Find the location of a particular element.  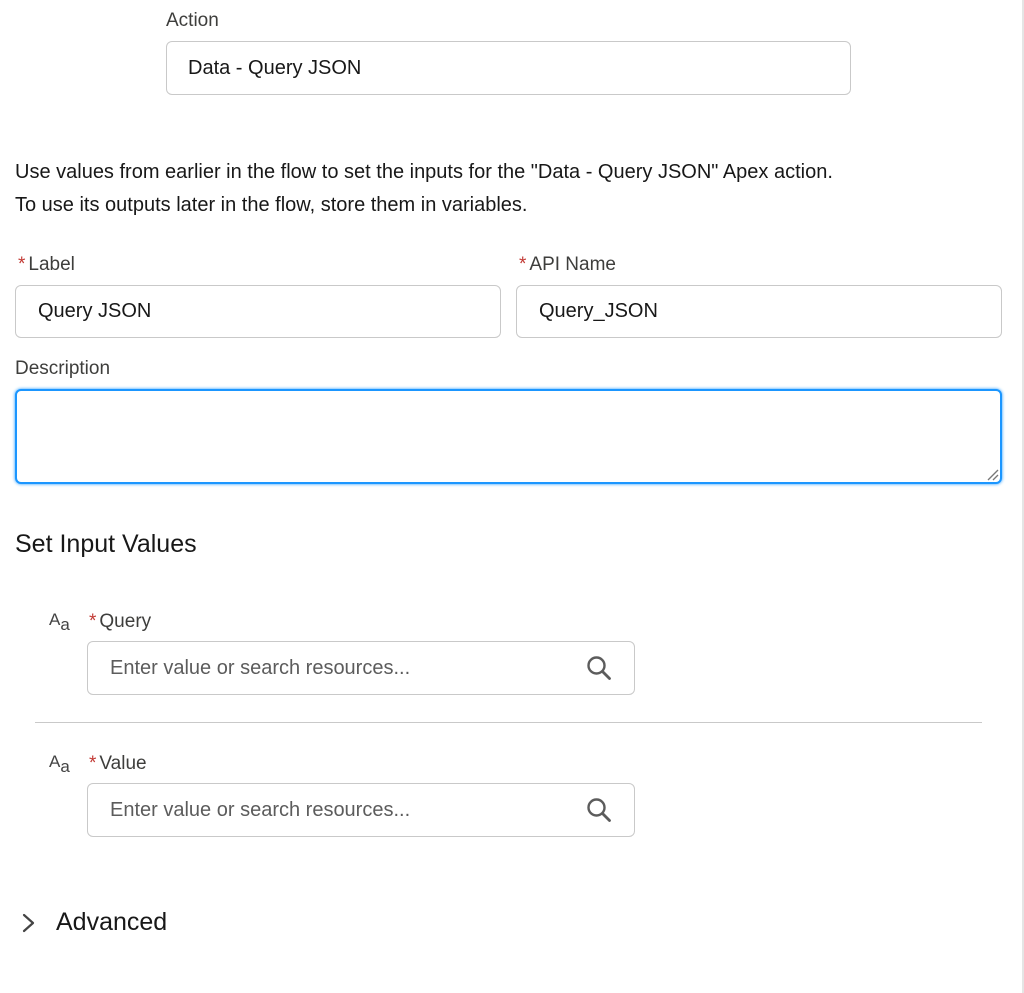

label-field-label-text: Label is located at coordinates (51, 264).